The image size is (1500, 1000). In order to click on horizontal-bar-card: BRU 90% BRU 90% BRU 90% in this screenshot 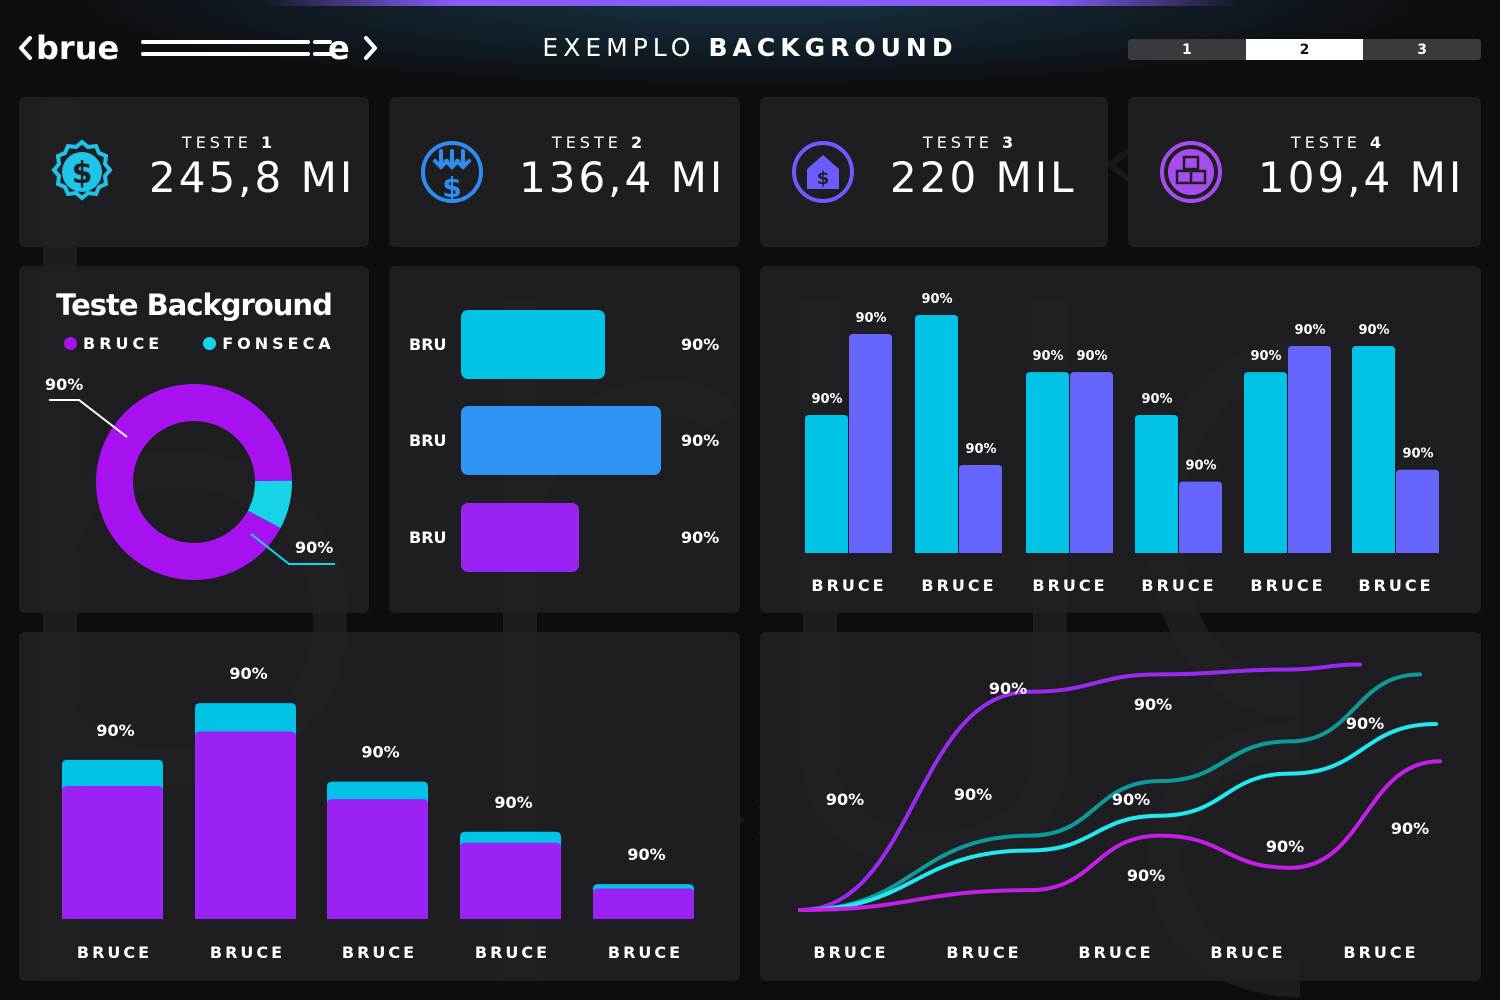, I will do `click(564, 439)`.